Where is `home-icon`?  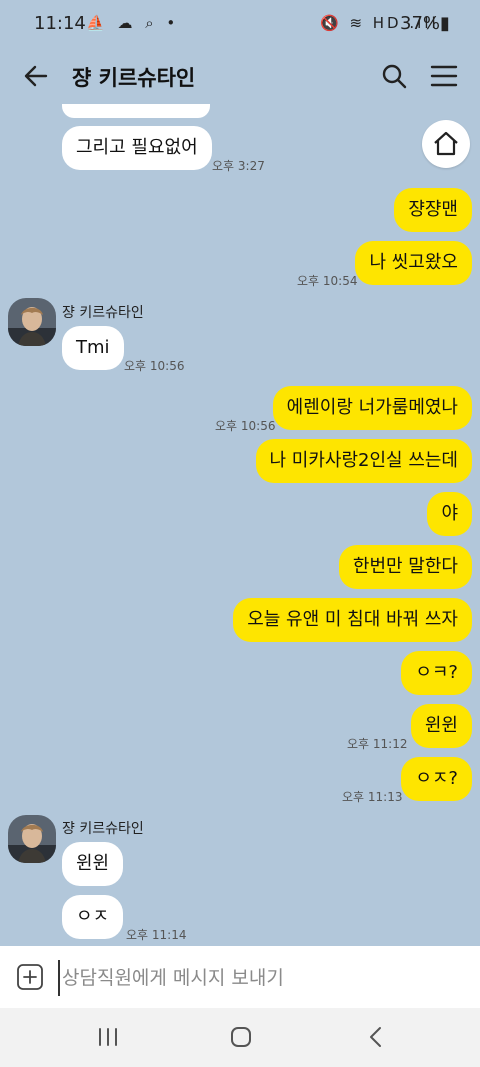
home-icon is located at coordinates (446, 143).